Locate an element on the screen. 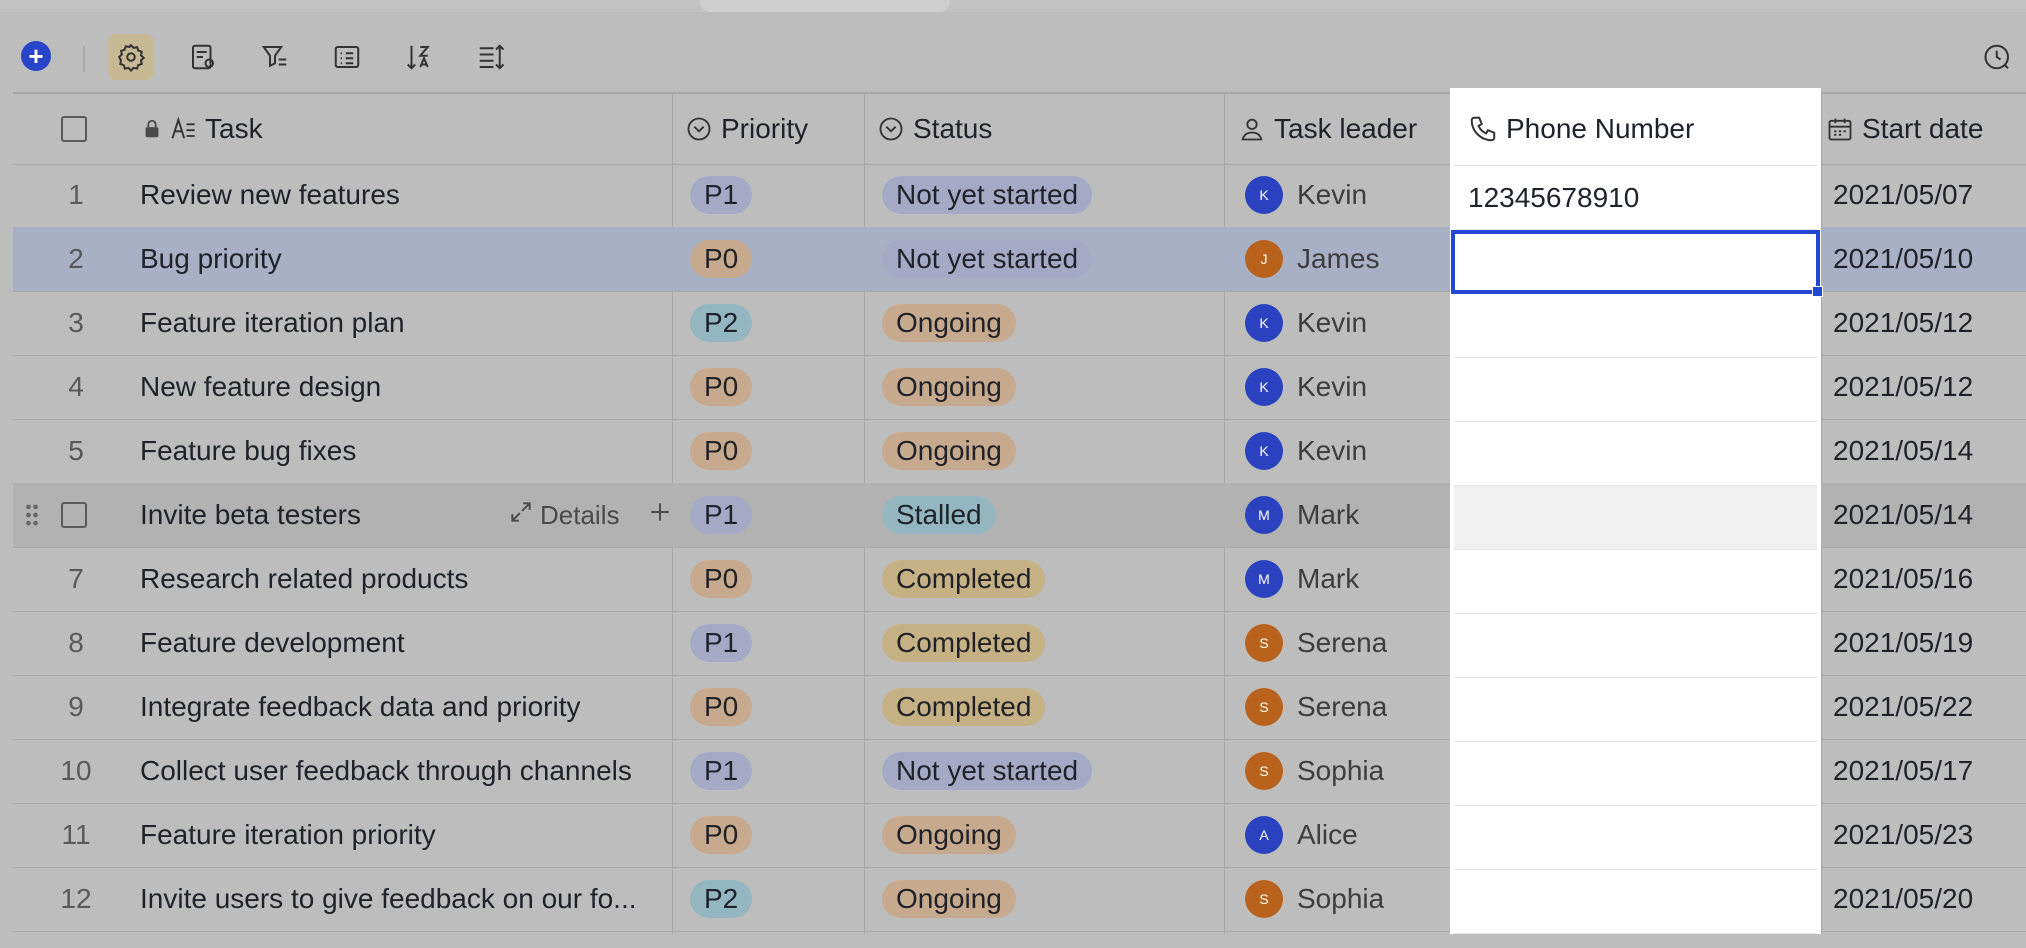 The image size is (2026, 948). status-cell: Stalled is located at coordinates (939, 515).